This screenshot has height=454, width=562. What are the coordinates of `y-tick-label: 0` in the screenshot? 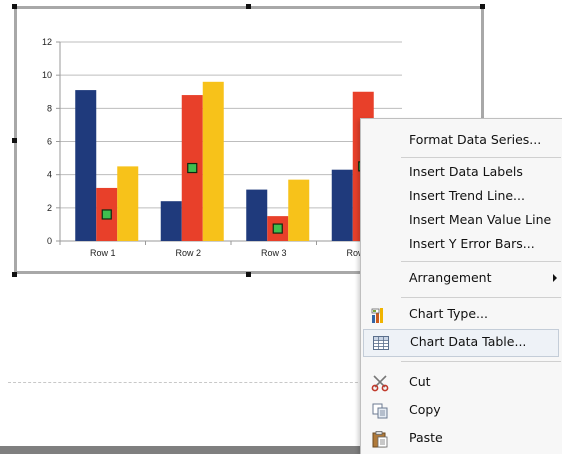 It's located at (49, 241).